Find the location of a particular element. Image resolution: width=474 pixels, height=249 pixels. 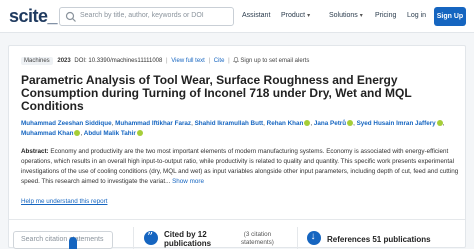

quote-icon is located at coordinates (151, 237).